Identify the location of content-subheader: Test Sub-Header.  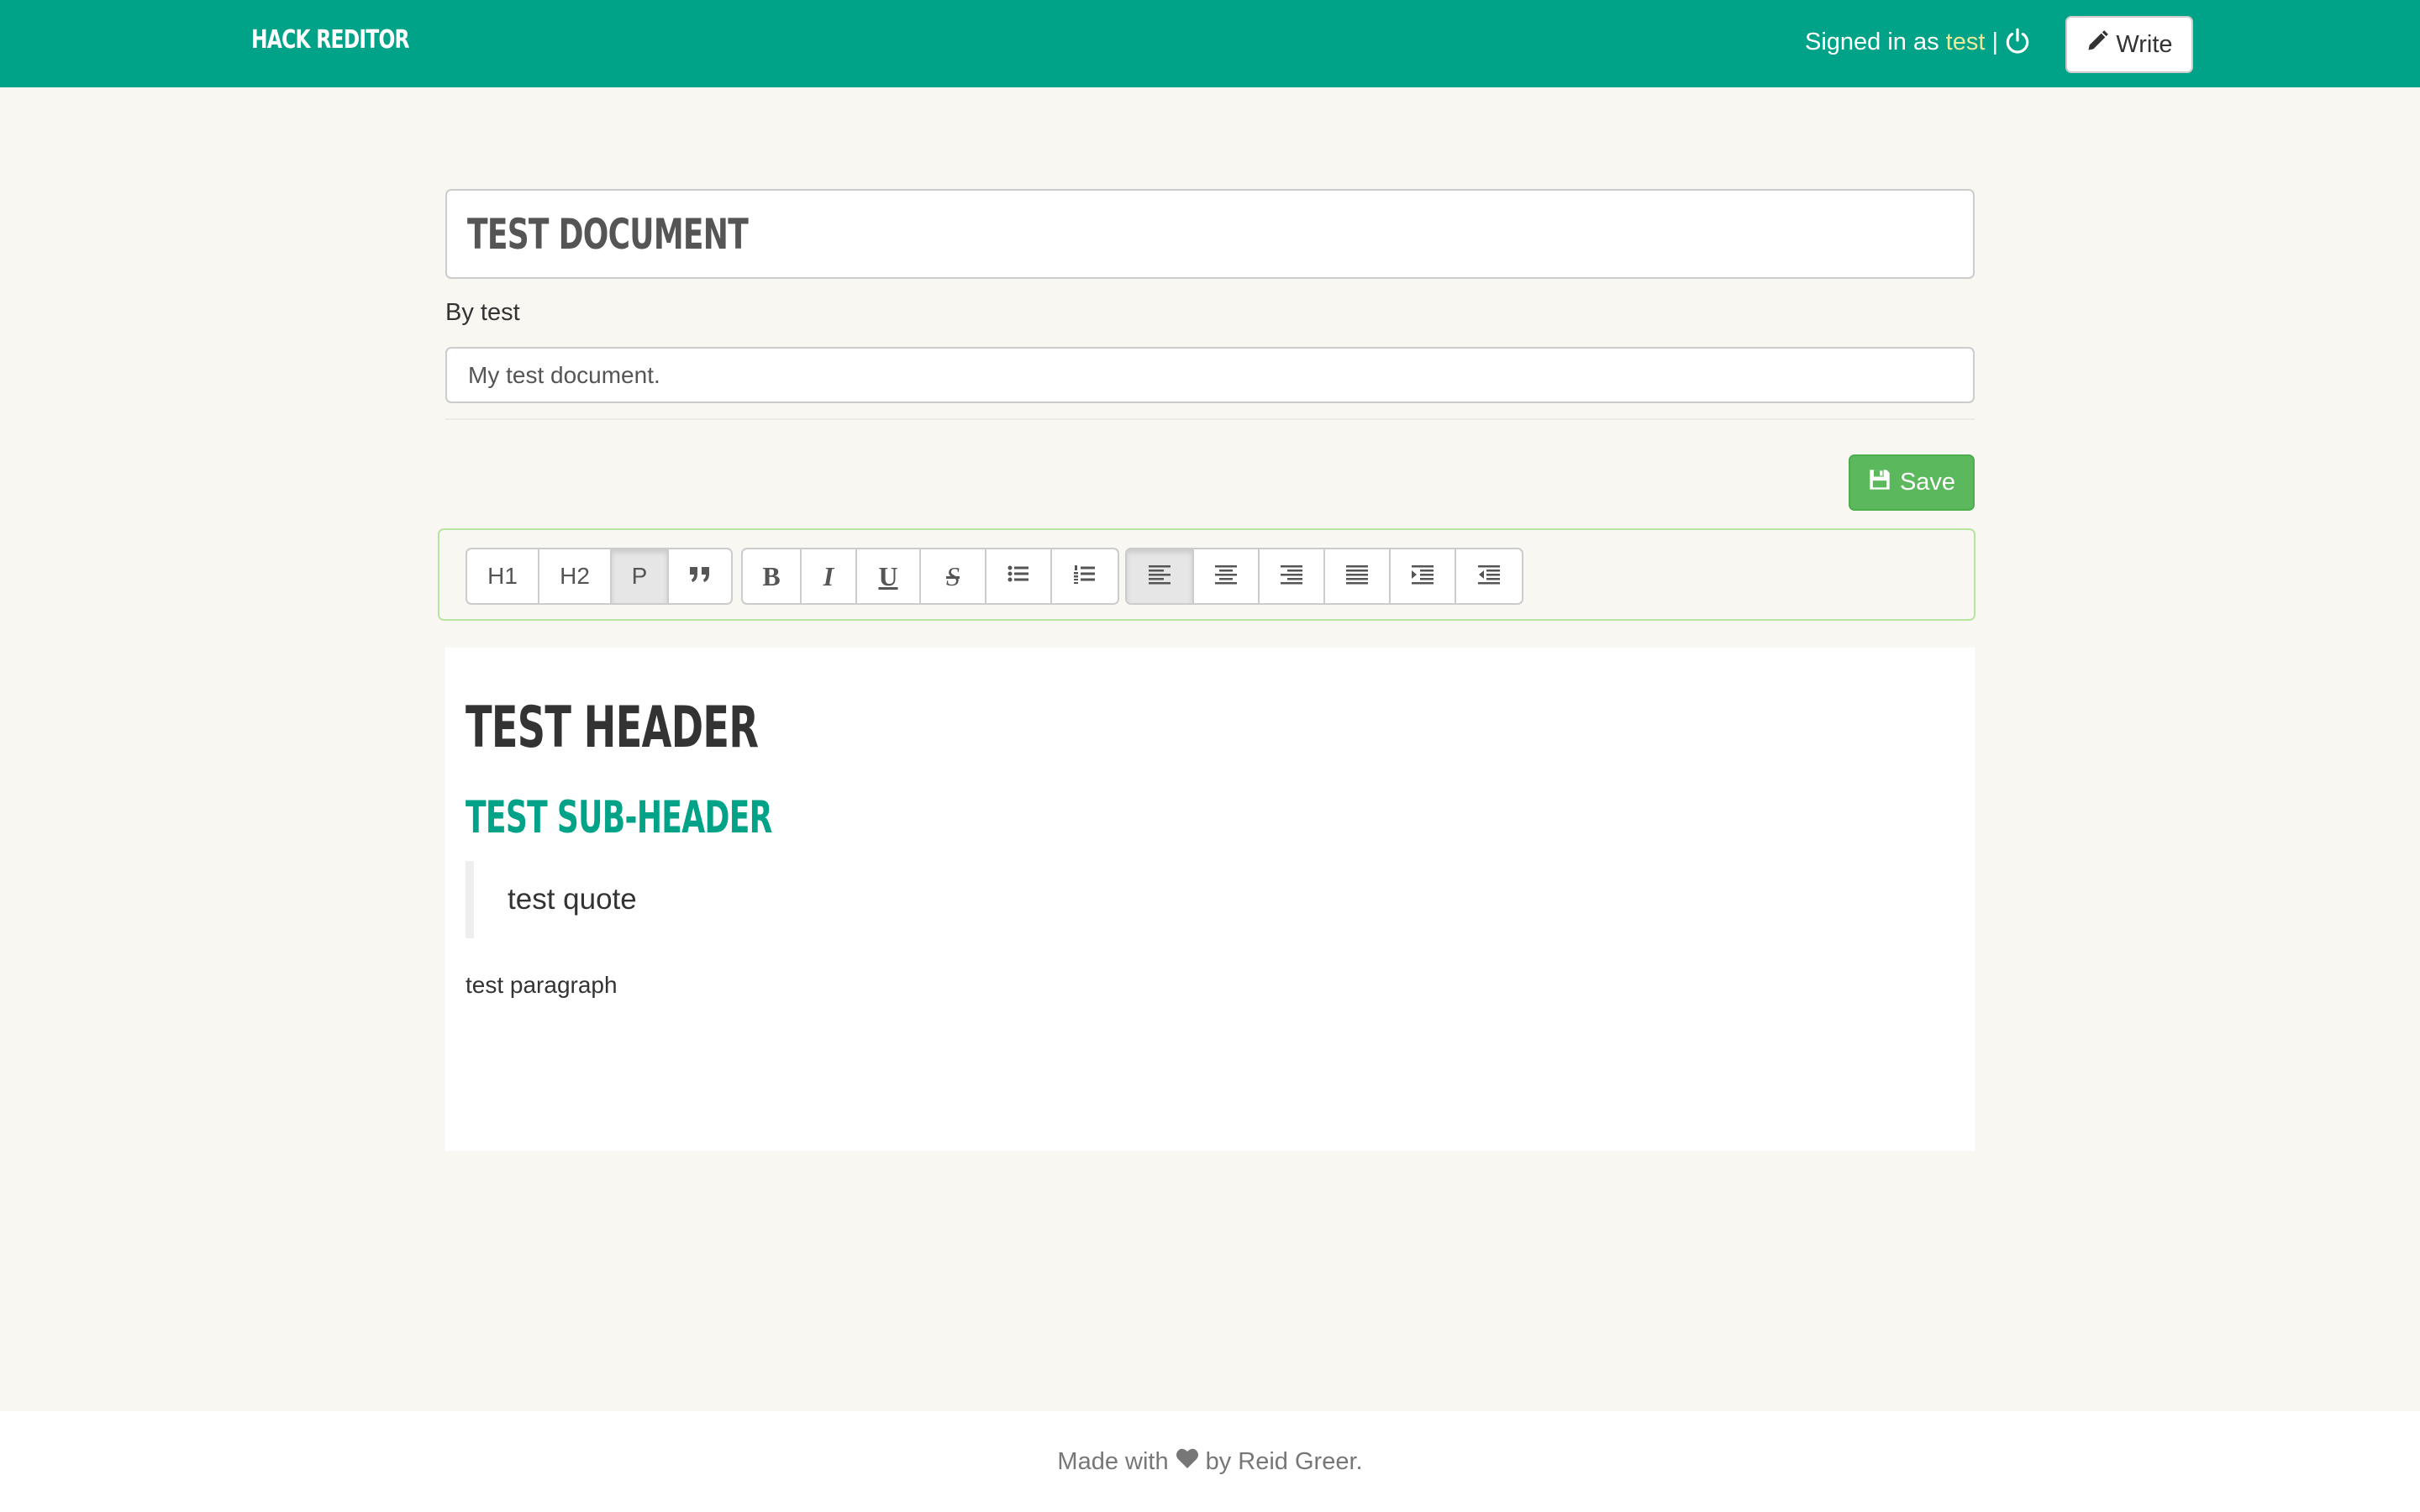
(619, 817).